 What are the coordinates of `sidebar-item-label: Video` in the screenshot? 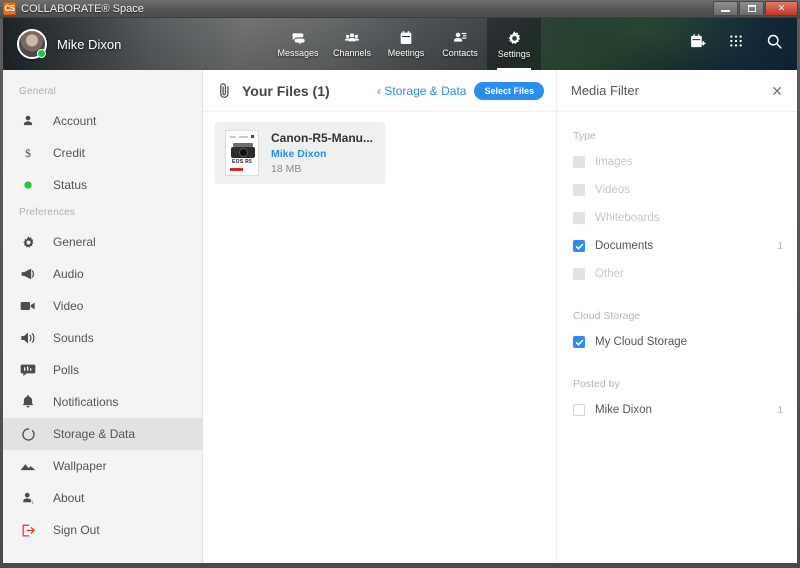 It's located at (68, 306).